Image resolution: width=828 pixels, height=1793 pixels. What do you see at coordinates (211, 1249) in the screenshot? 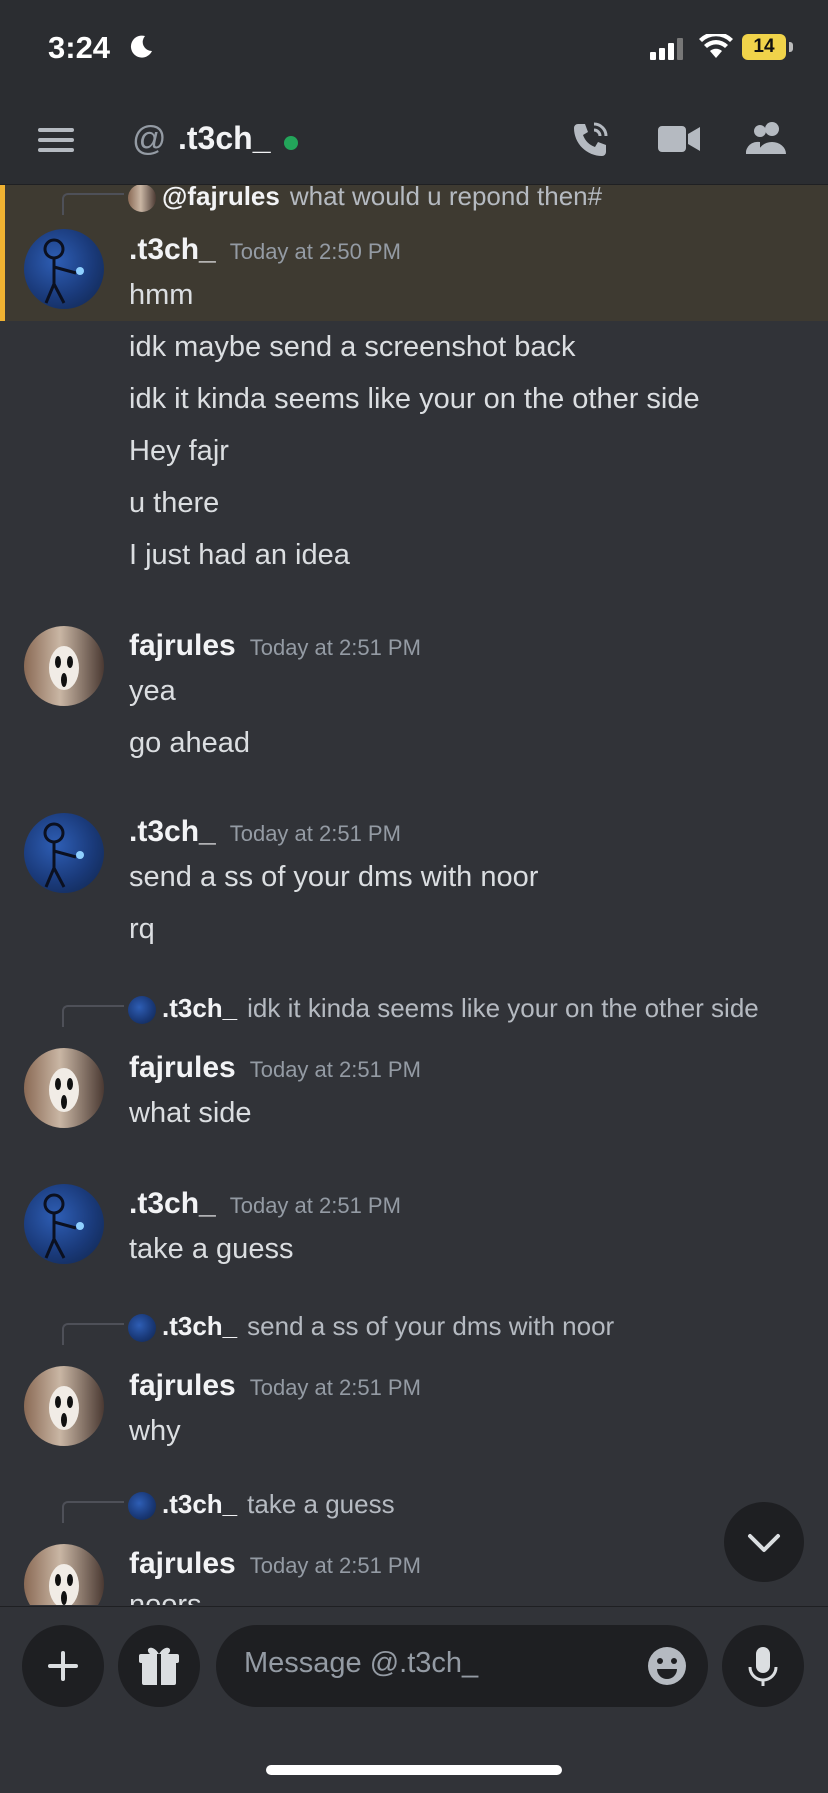
I see `message-line: take a guess` at bounding box center [211, 1249].